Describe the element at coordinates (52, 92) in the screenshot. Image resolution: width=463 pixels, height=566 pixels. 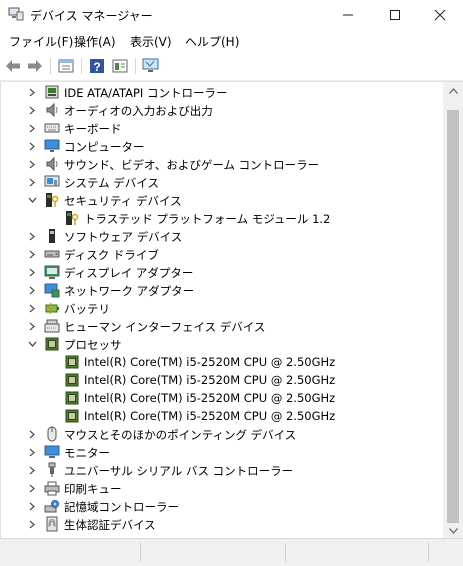
I see `ide-controller-icon` at that location.